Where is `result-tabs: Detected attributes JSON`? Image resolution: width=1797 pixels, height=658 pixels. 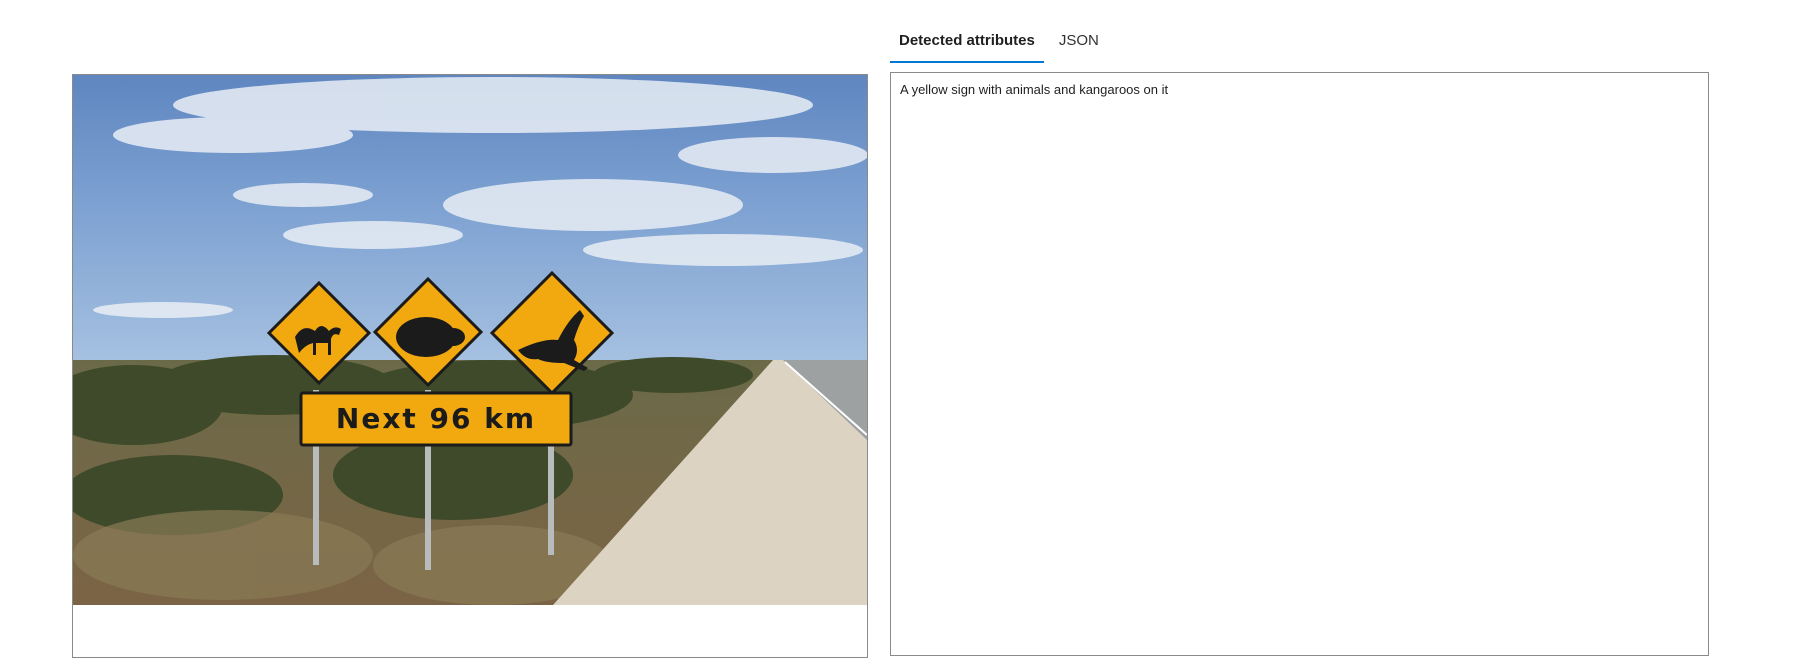 result-tabs: Detected attributes JSON is located at coordinates (1002, 43).